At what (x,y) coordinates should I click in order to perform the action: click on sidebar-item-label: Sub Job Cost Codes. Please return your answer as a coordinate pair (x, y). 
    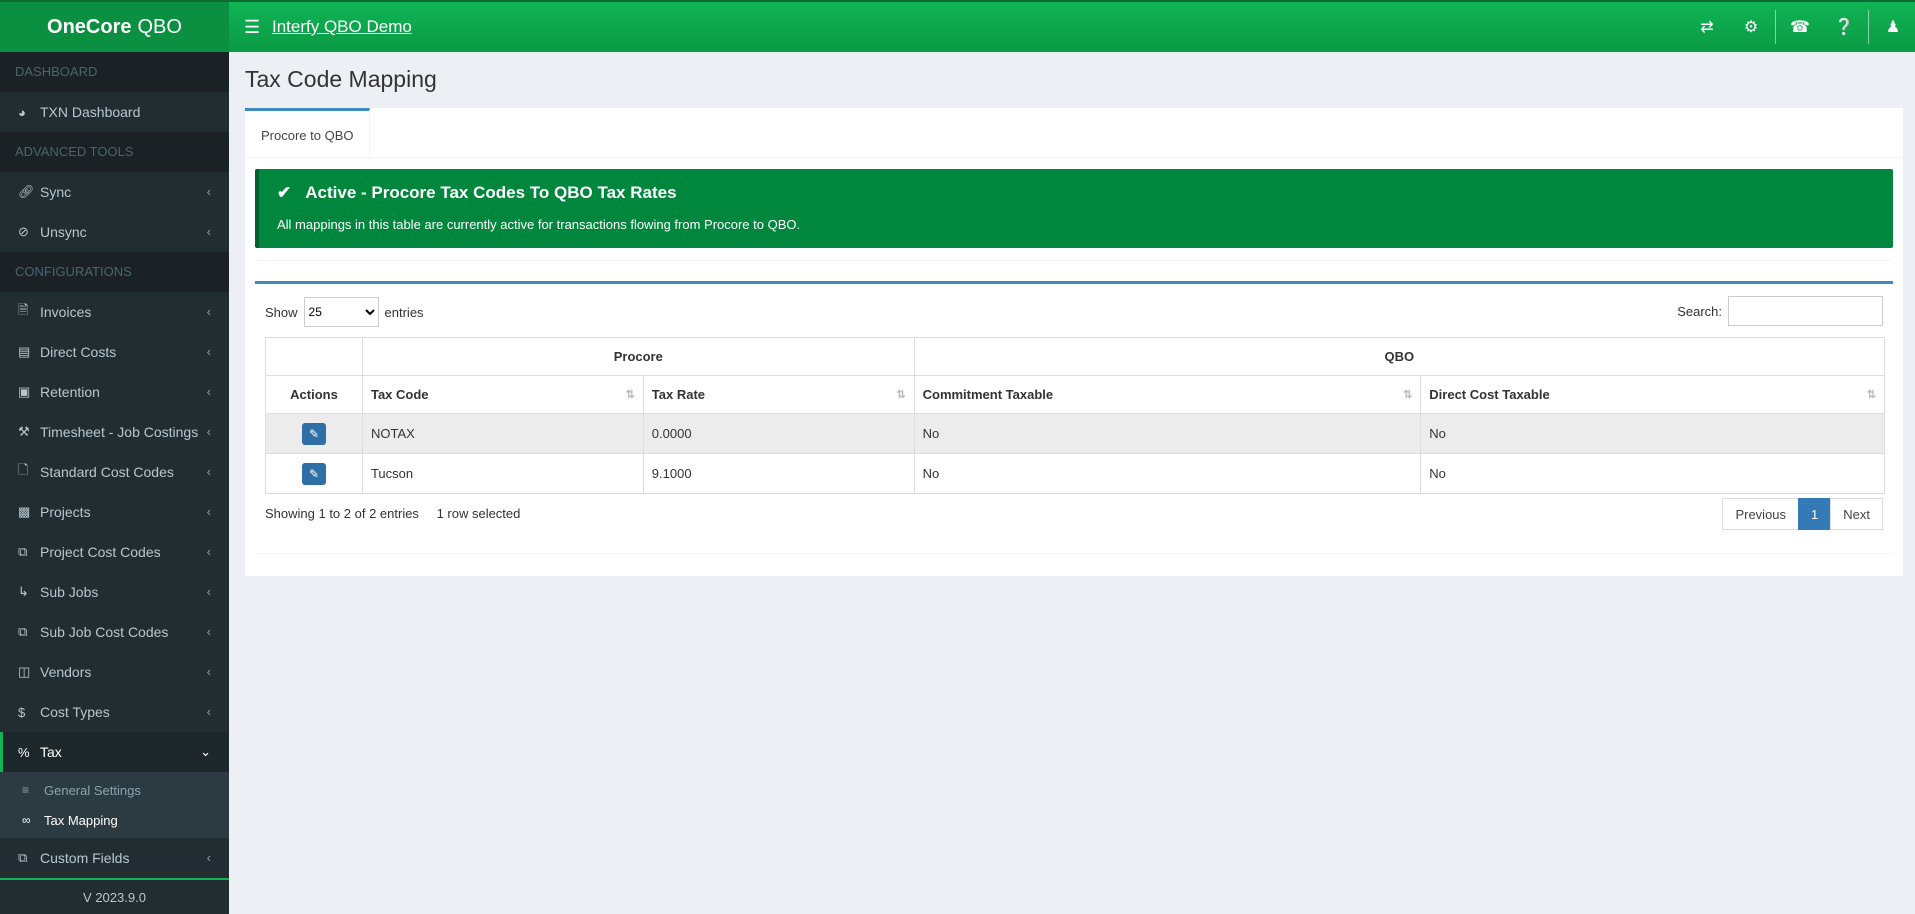
    Looking at the image, I should click on (104, 632).